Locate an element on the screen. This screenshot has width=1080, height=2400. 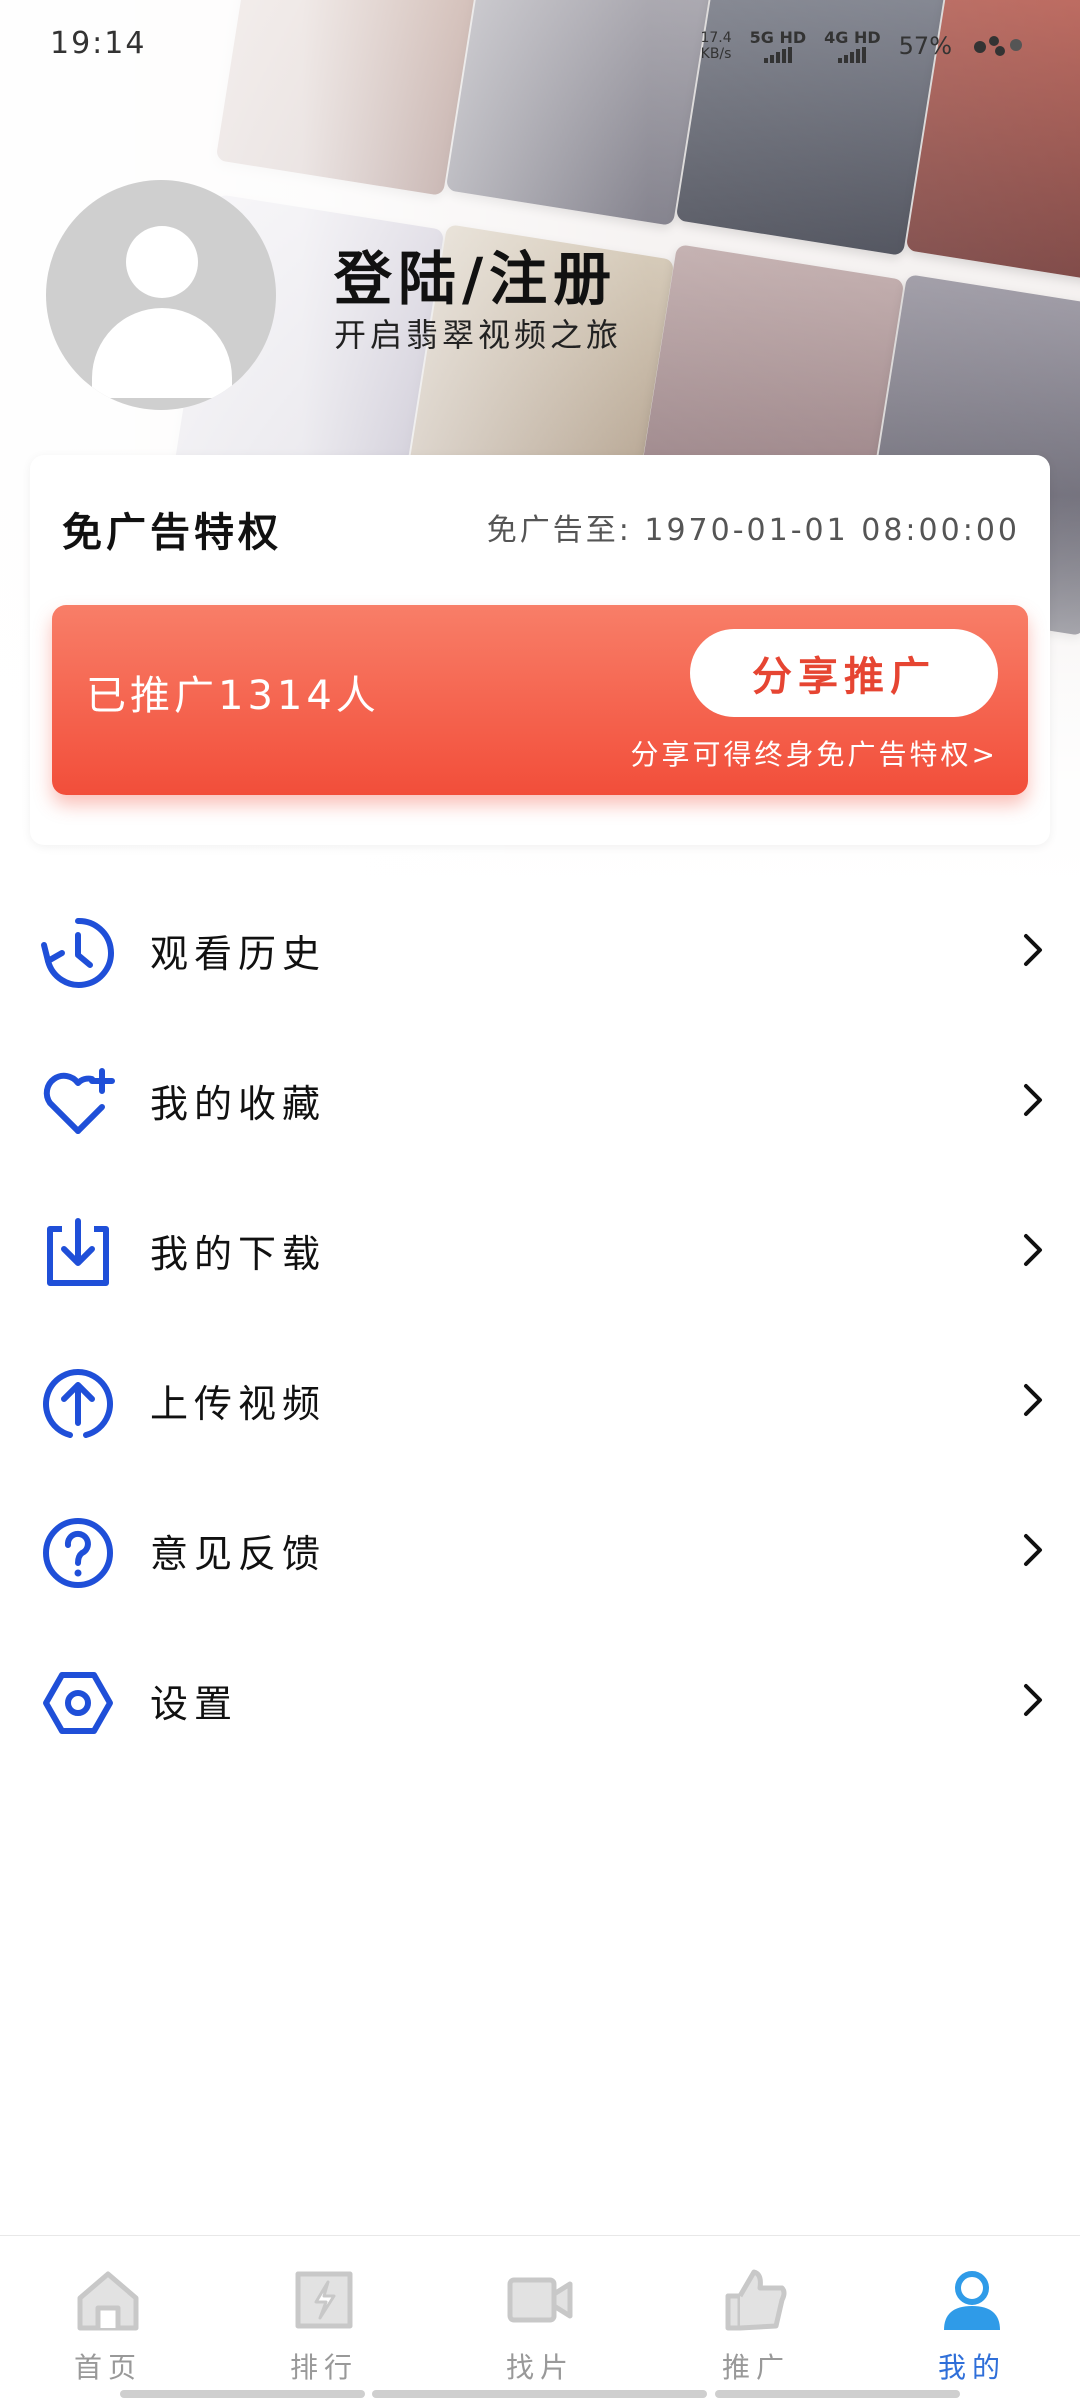
network-speed: 17.4 KB/s is located at coordinates (716, 45).